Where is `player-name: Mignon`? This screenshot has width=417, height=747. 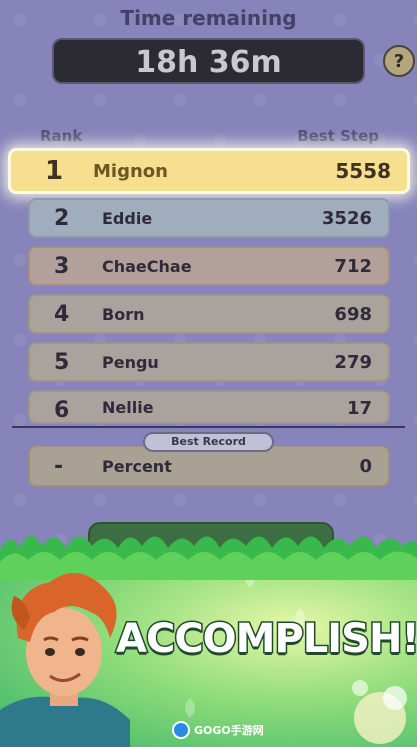
player-name: Mignon is located at coordinates (130, 171).